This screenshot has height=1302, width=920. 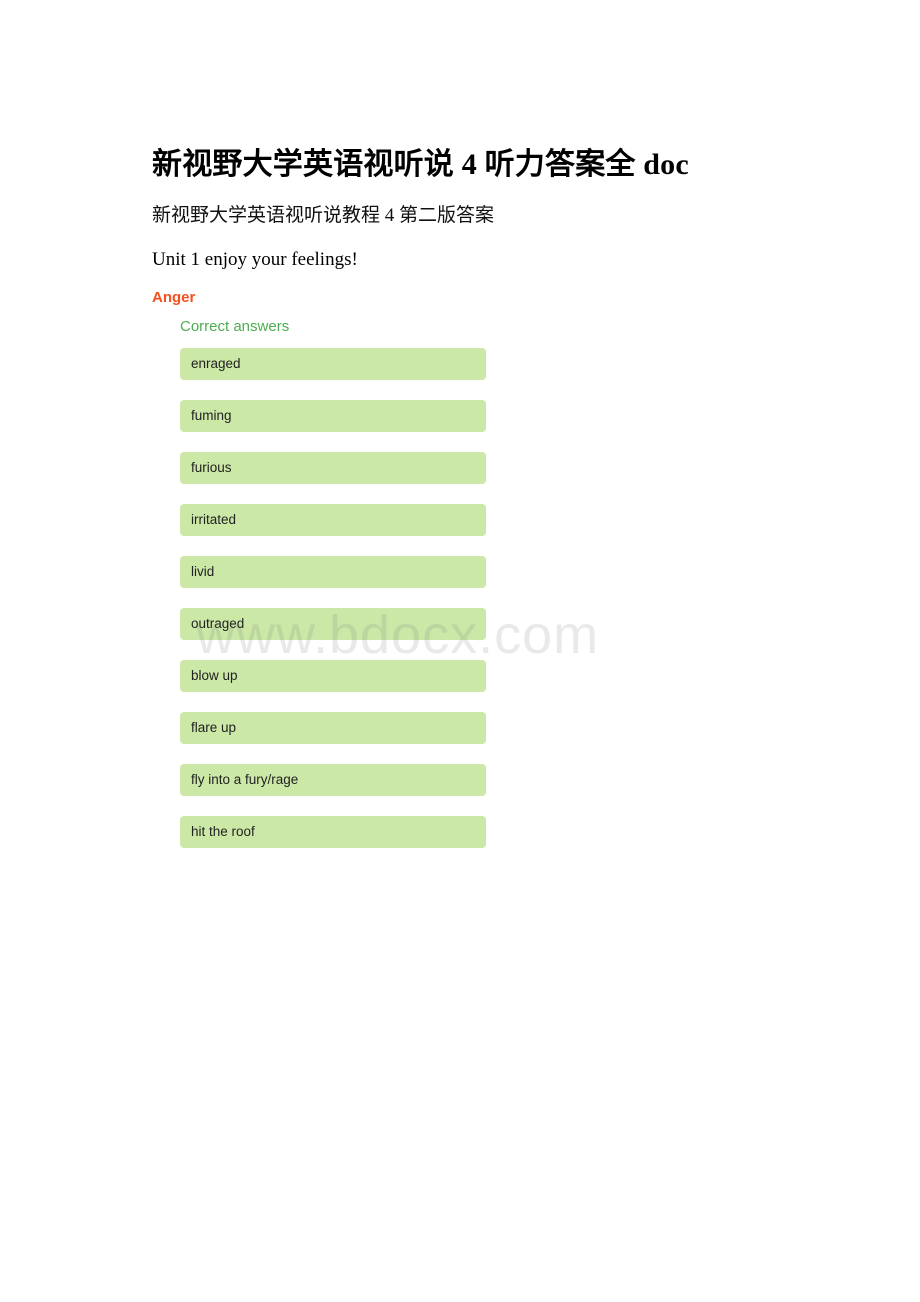 I want to click on answer-text: livid, so click(x=203, y=572).